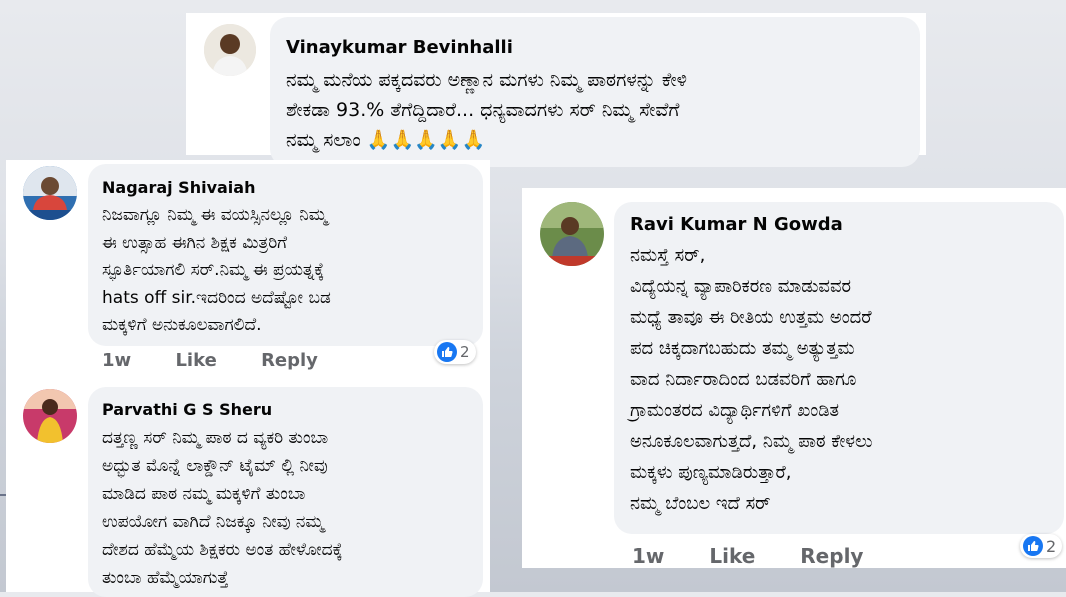 The height and width of the screenshot is (597, 1066). Describe the element at coordinates (195, 242) in the screenshot. I see `comment-line: ಈ ಉತ್ಸಾಹ ಈಗಿನ ಶಿಕ್ಷಕ ಮಿತ್ರರಿಗೆ` at that location.